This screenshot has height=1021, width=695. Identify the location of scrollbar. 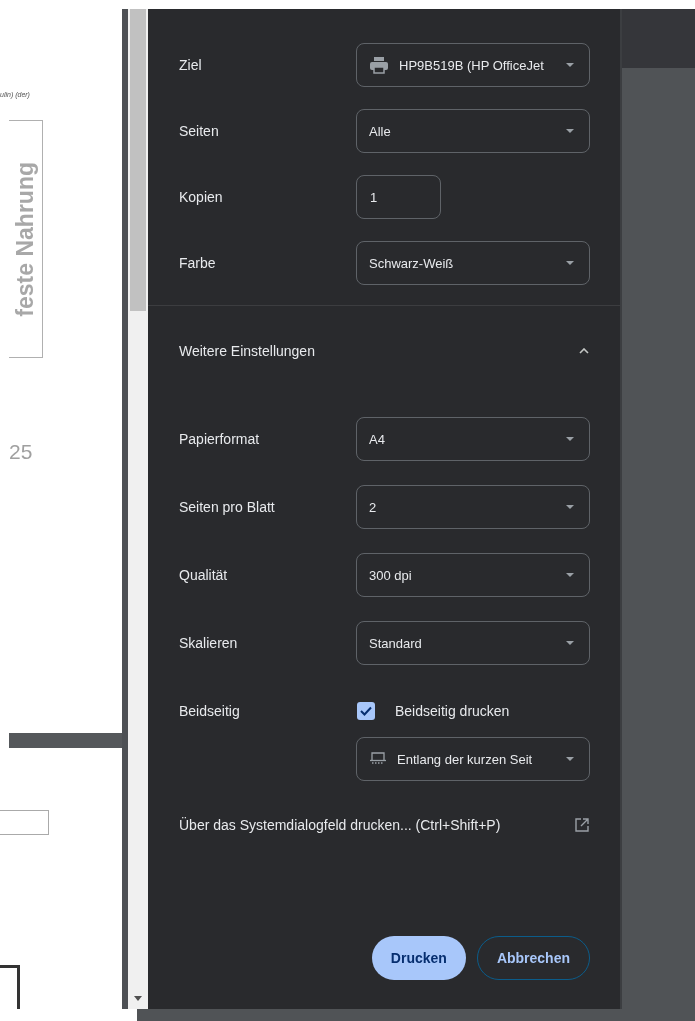
(135, 509).